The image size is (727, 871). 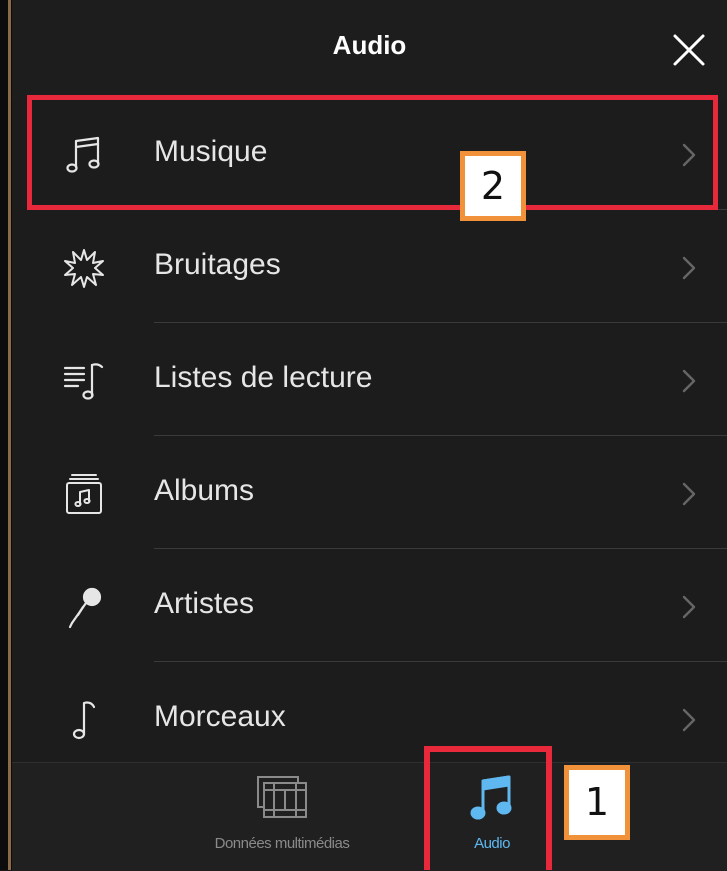 I want to click on menu-item-artistes: Artistes, so click(x=369, y=605).